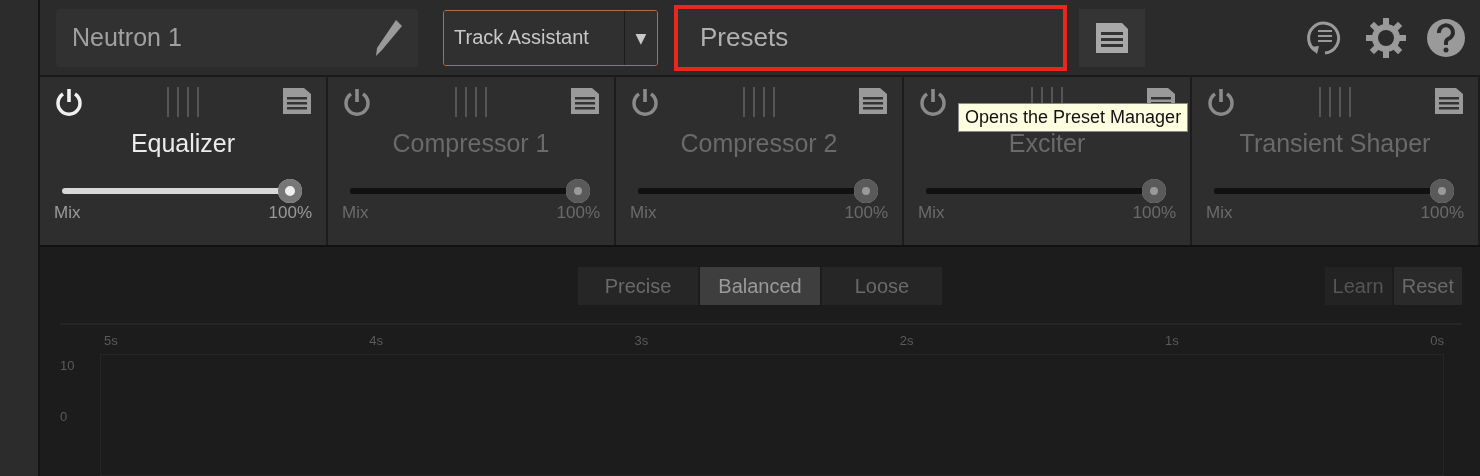  What do you see at coordinates (1172, 340) in the screenshot?
I see `time-label: 1s` at bounding box center [1172, 340].